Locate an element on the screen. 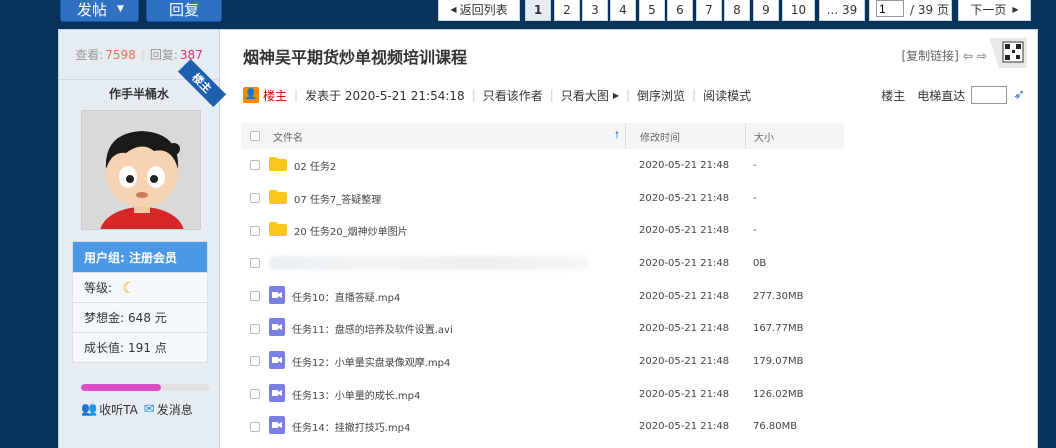 This screenshot has width=1056, height=448. moon-icon: ☾ is located at coordinates (129, 287).